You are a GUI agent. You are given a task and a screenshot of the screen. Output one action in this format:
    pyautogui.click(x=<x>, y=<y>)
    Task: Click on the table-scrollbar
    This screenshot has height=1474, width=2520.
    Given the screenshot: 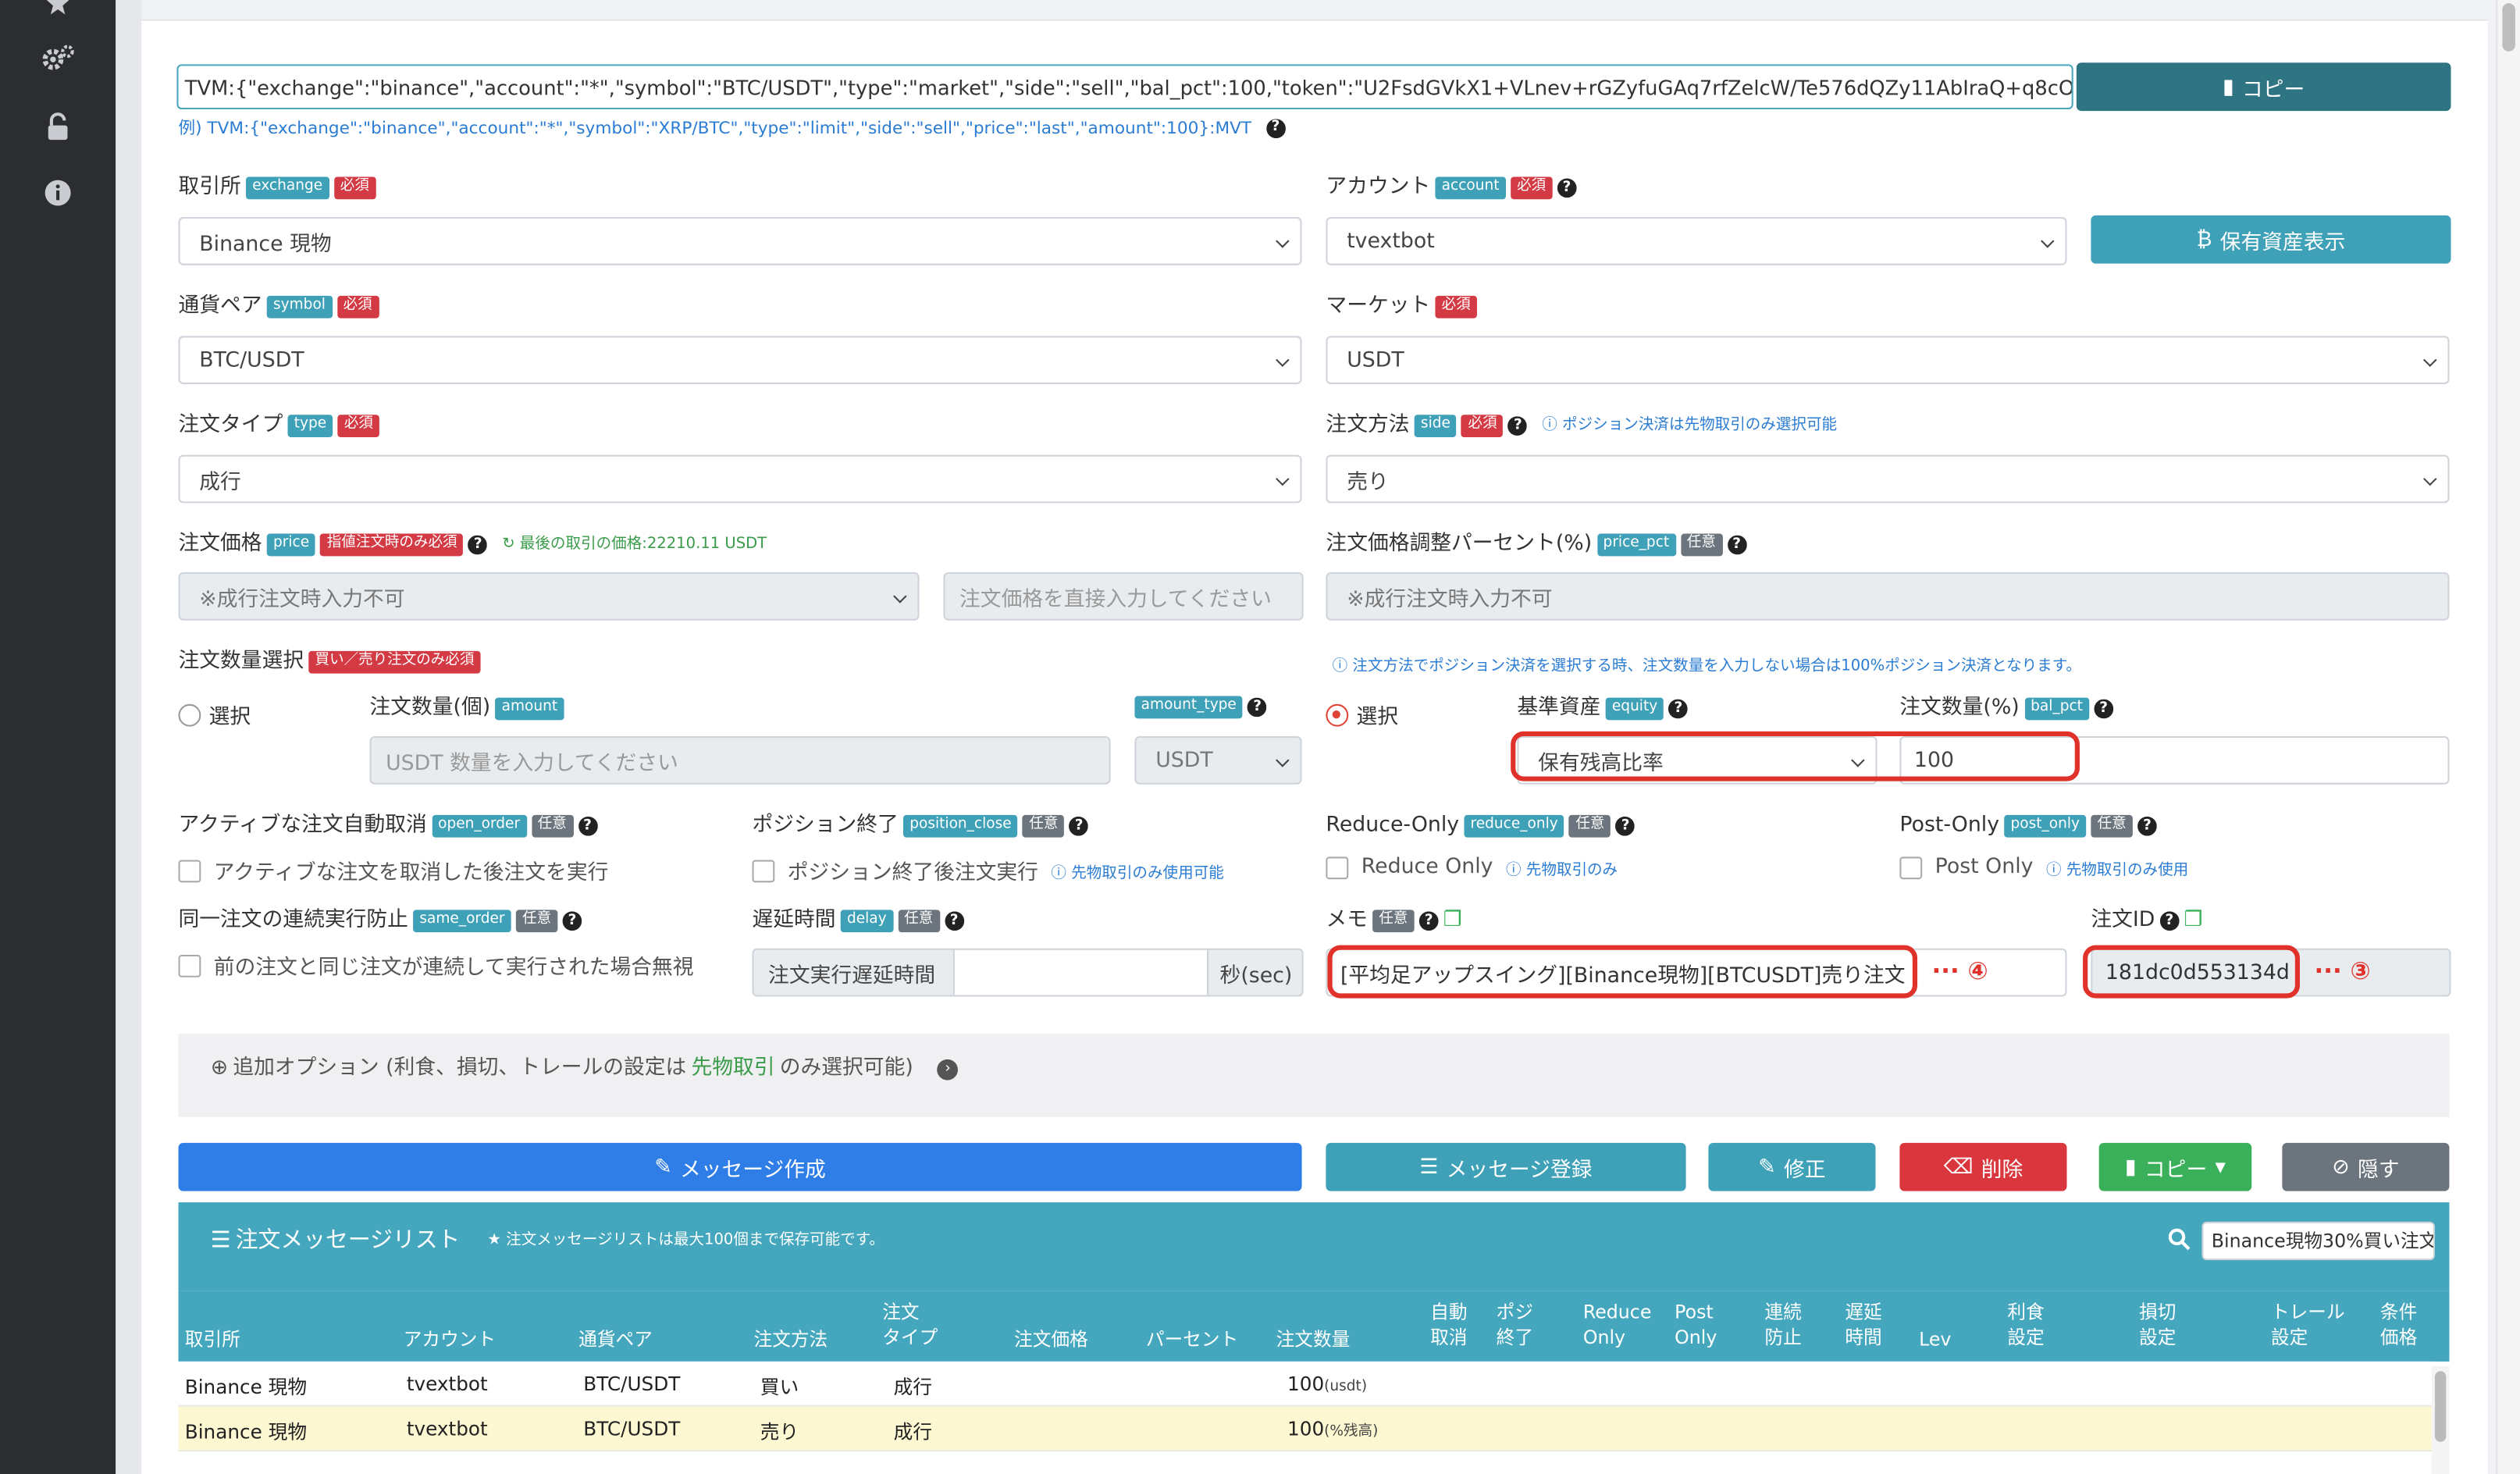 What is the action you would take?
    pyautogui.click(x=2440, y=1420)
    